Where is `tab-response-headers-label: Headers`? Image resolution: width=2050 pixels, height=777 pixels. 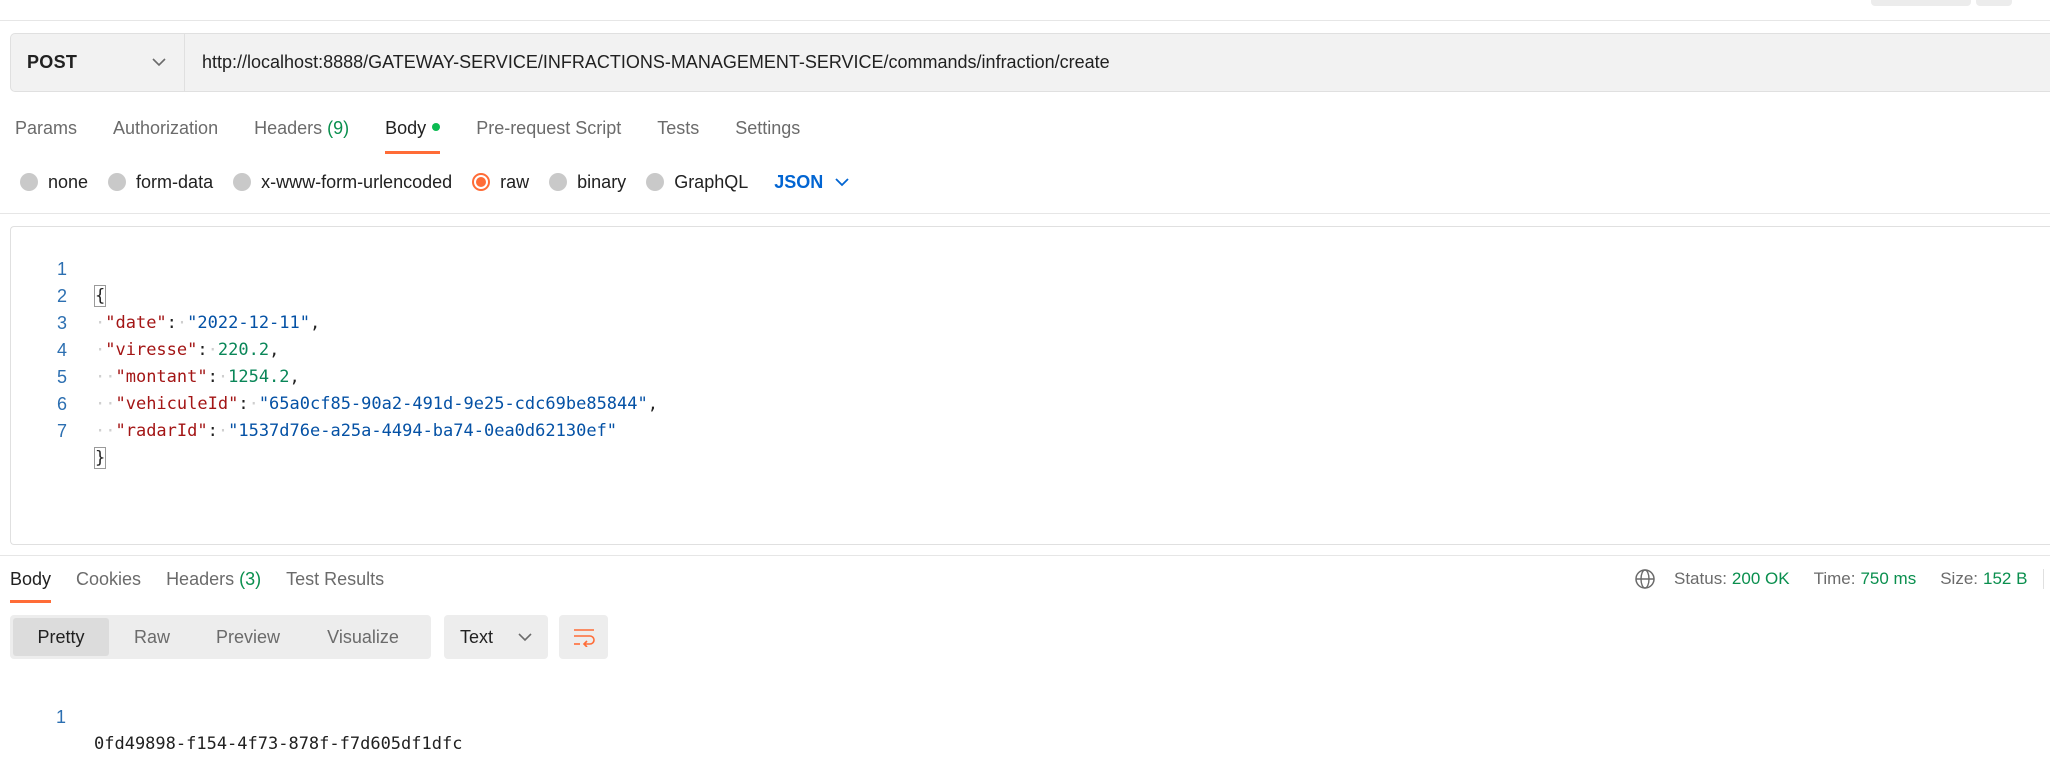 tab-response-headers-label: Headers is located at coordinates (200, 579).